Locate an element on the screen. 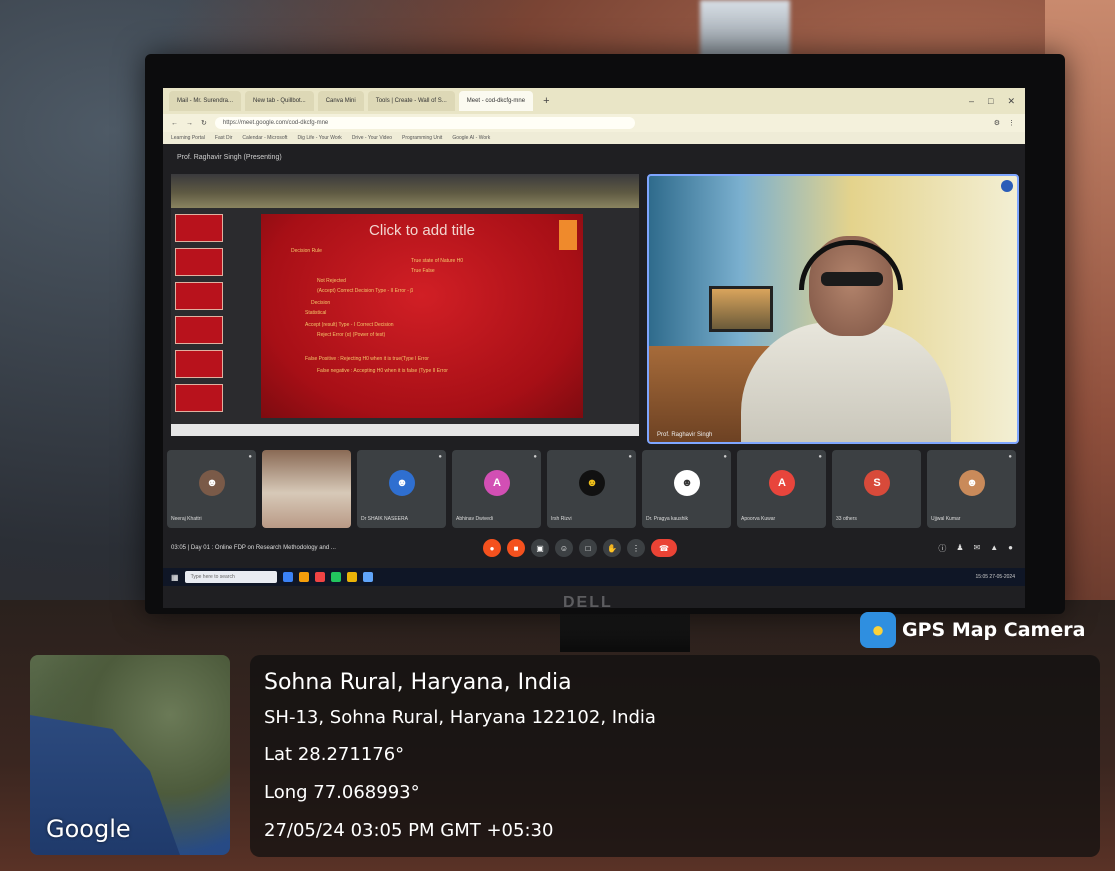  tray-time: 15:05 is located at coordinates (982, 577).